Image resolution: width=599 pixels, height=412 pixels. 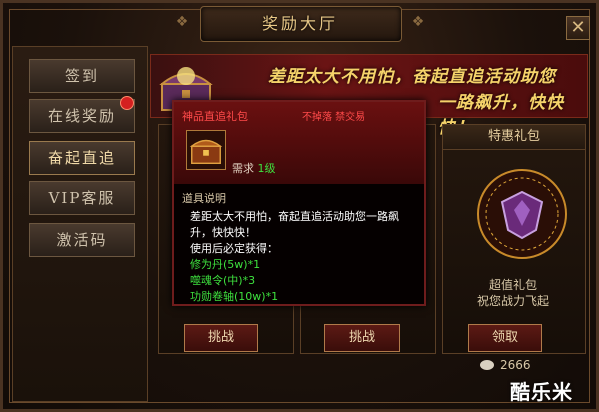 I want to click on sidebar-item-activation-code: 激活码, so click(x=82, y=240).